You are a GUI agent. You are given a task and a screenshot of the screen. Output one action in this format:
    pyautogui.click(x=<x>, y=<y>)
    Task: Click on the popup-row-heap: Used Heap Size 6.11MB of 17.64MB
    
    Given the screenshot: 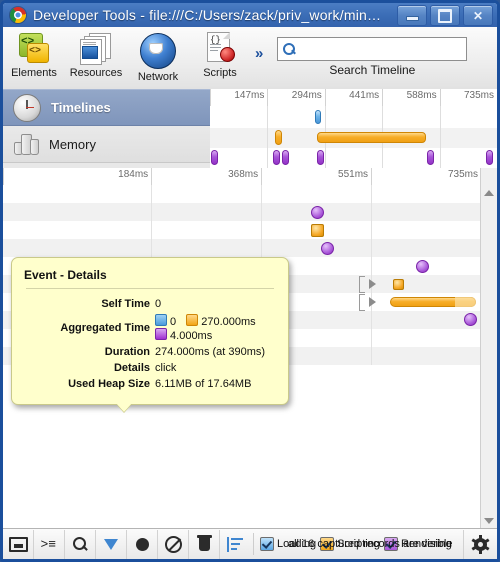 What is the action you would take?
    pyautogui.click(x=150, y=384)
    